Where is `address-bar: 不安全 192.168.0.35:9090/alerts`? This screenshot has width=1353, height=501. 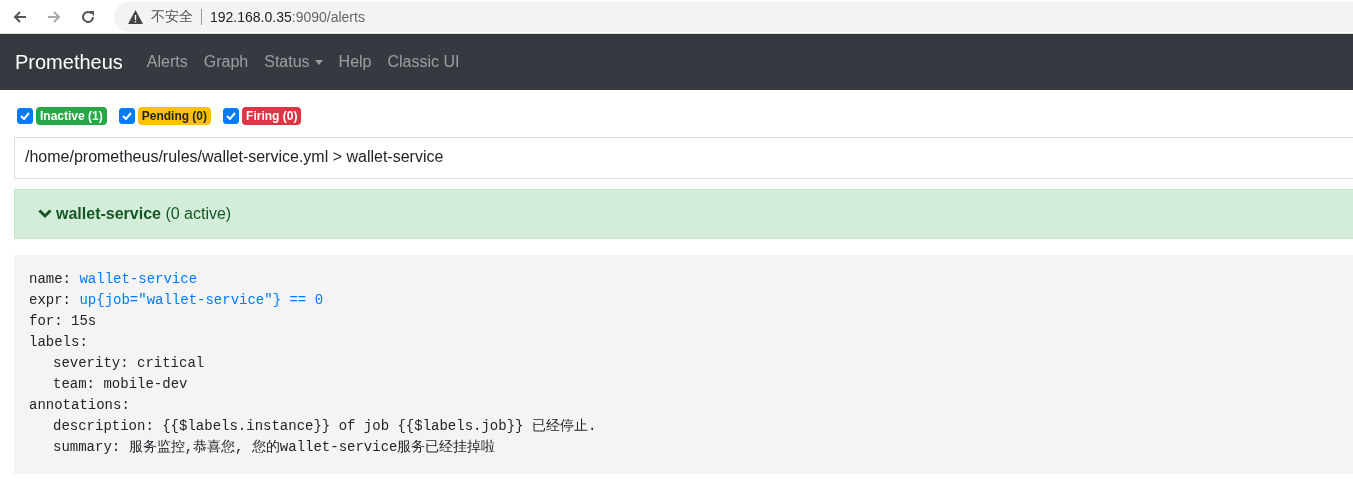 address-bar: 不安全 192.168.0.35:9090/alerts is located at coordinates (733, 16).